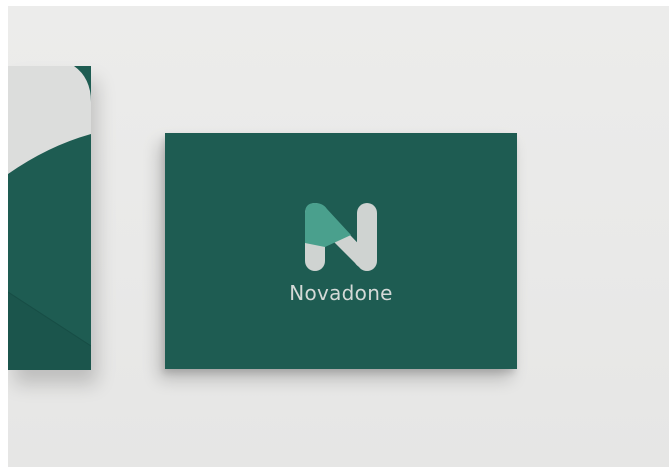 This screenshot has width=669, height=467. I want to click on back-card-pattern, so click(49, 218).